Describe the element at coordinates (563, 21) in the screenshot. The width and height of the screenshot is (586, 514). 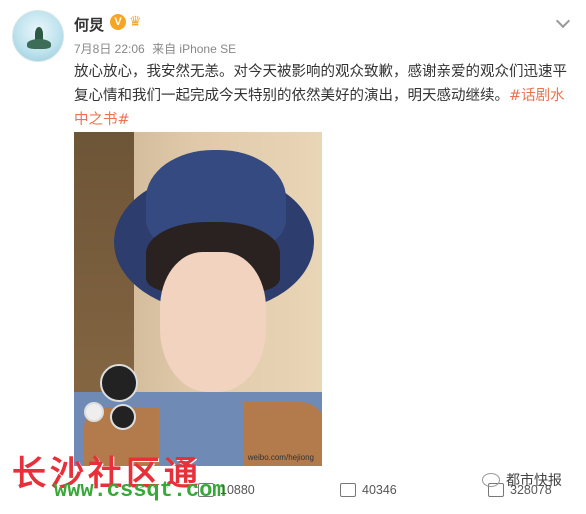
I see `chevron-down-icon` at that location.